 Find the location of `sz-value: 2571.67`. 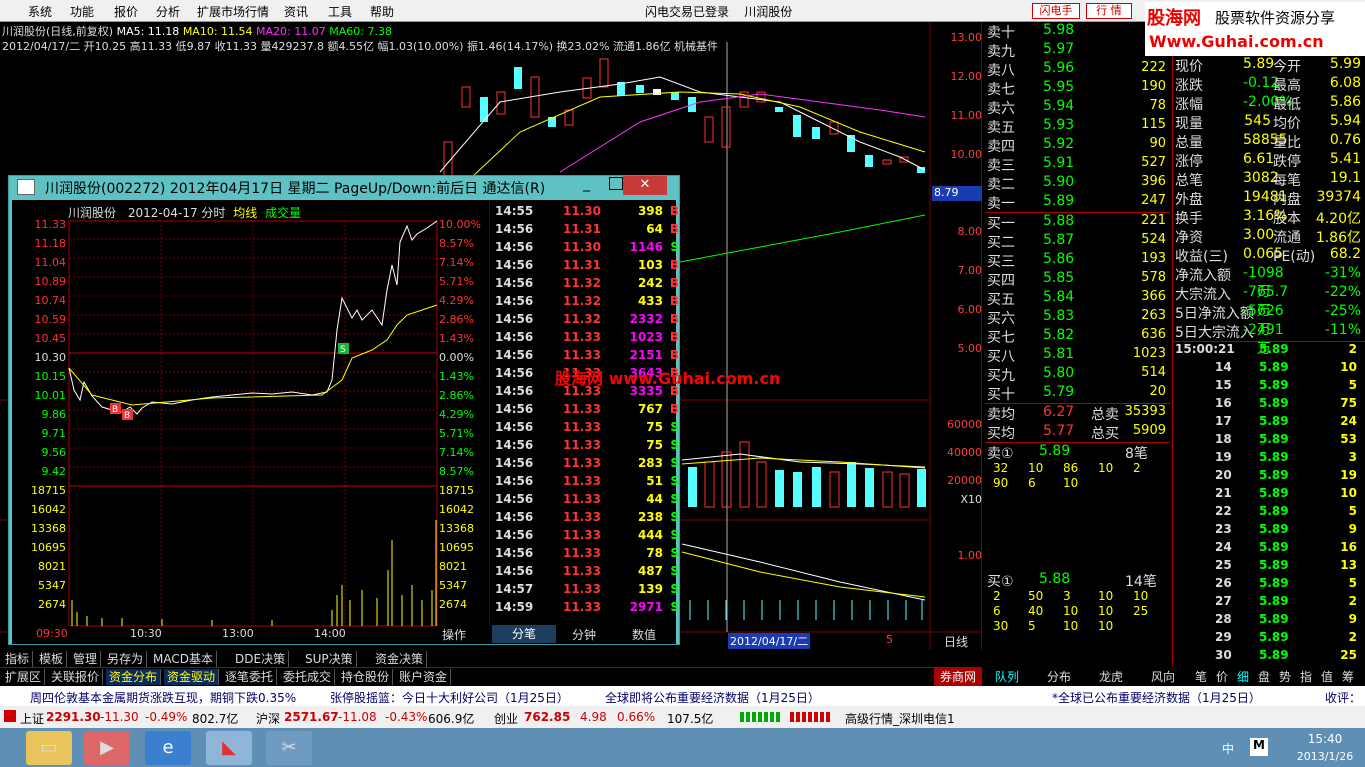

sz-value: 2571.67 is located at coordinates (311, 717).